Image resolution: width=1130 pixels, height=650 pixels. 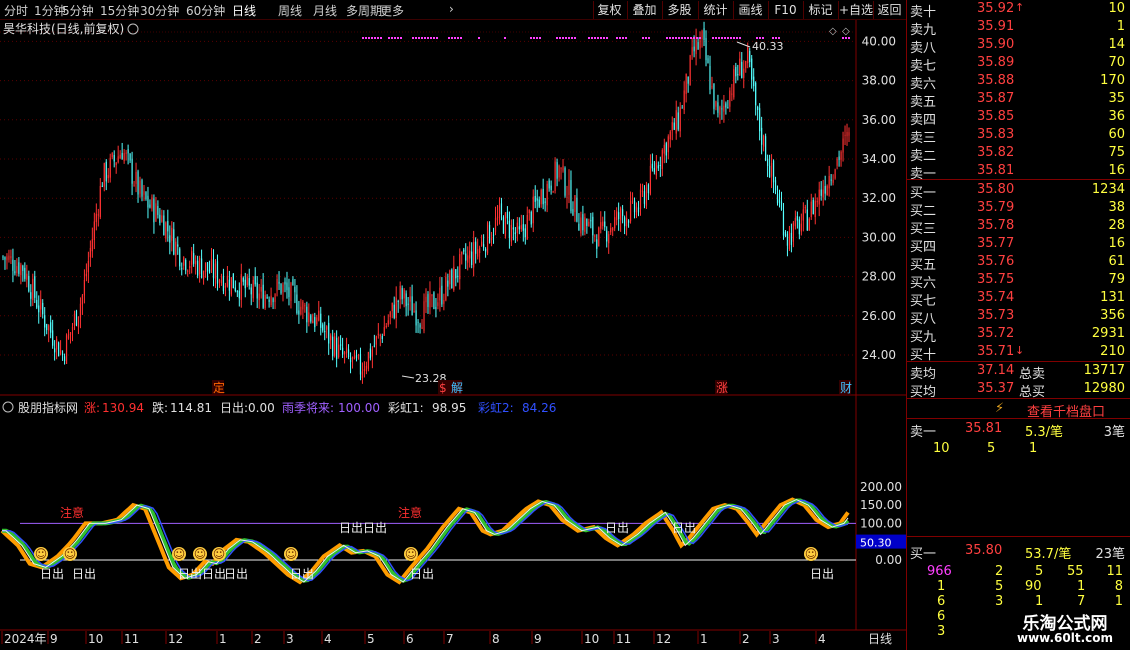 I want to click on toolbar-button-4: 画线, so click(x=750, y=10).